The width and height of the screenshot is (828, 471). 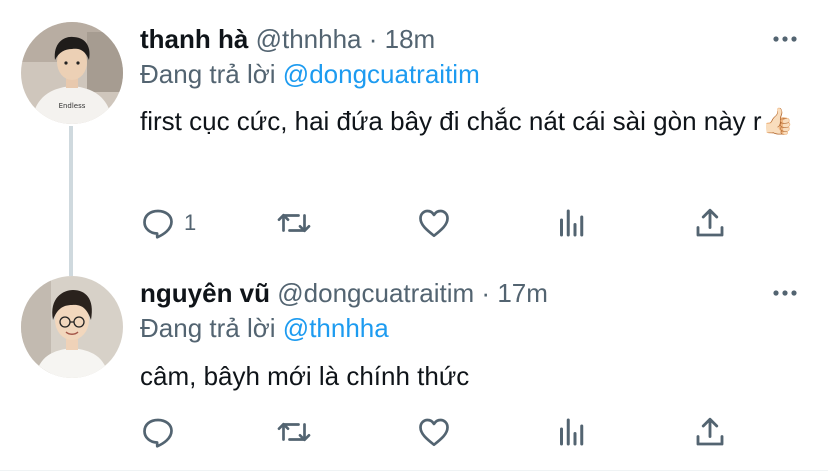 What do you see at coordinates (522, 293) in the screenshot?
I see `timestamp: 17m` at bounding box center [522, 293].